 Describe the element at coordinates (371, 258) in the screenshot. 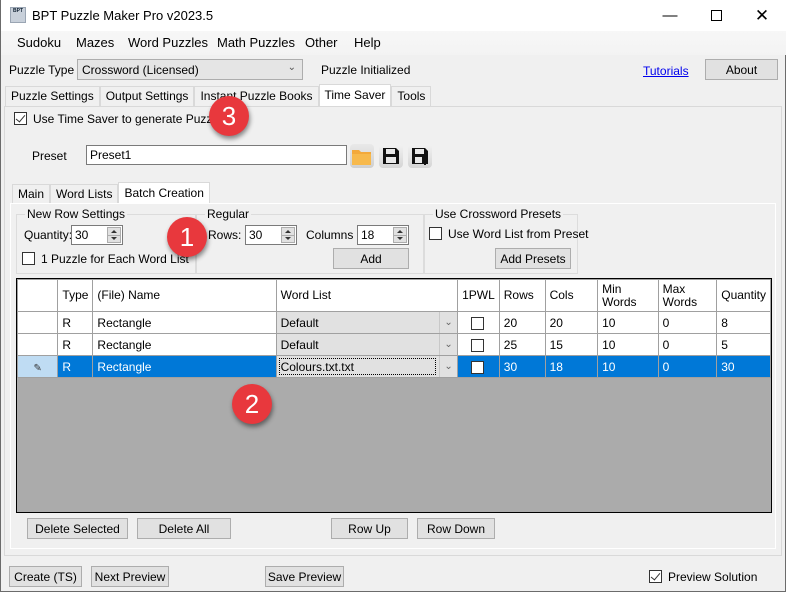

I see `add-button: Add` at that location.